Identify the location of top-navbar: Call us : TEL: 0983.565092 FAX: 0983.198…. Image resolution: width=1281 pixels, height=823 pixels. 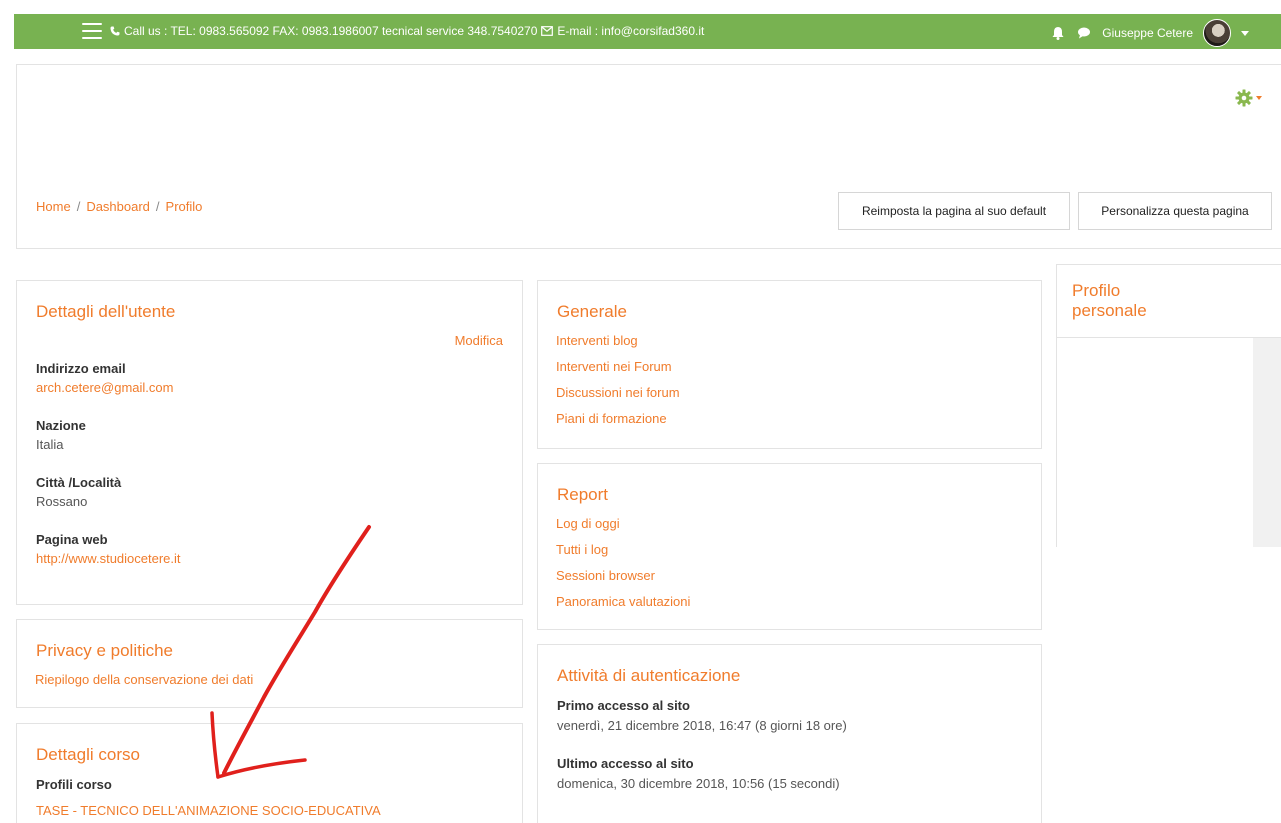
(647, 31).